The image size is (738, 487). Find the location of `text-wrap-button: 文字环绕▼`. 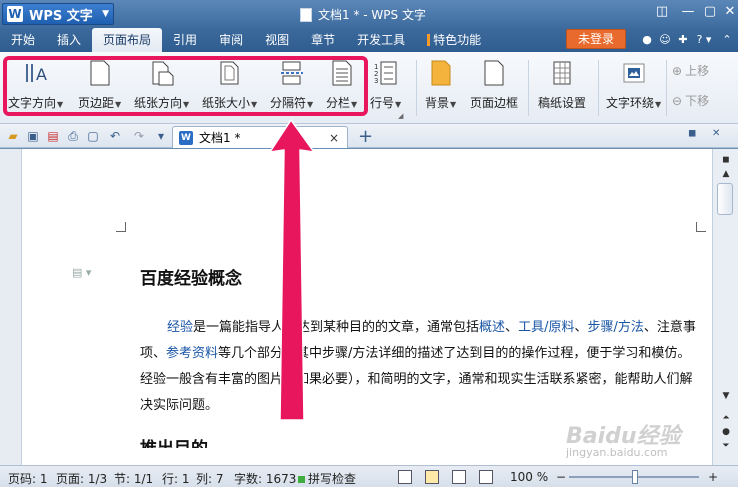

text-wrap-button: 文字环绕▼ is located at coordinates (633, 88).